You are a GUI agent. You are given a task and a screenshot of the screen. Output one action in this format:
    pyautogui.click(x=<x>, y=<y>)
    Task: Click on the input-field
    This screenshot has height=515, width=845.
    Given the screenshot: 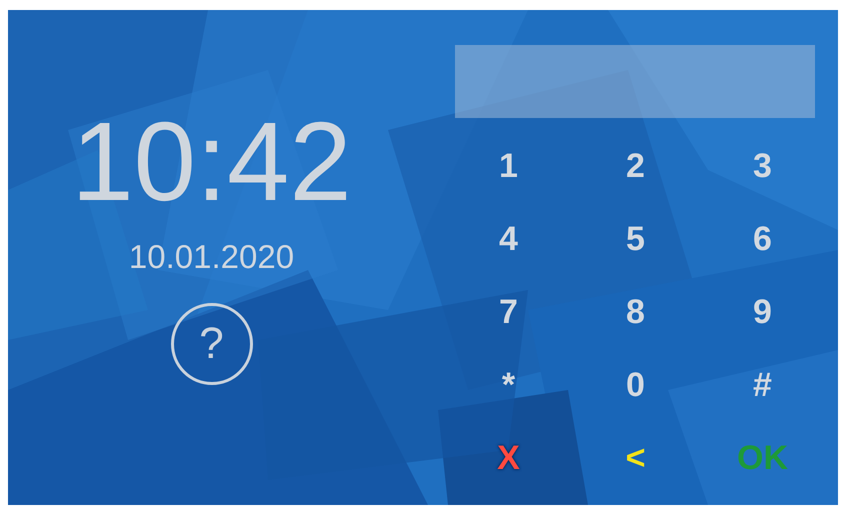 What is the action you would take?
    pyautogui.click(x=635, y=81)
    